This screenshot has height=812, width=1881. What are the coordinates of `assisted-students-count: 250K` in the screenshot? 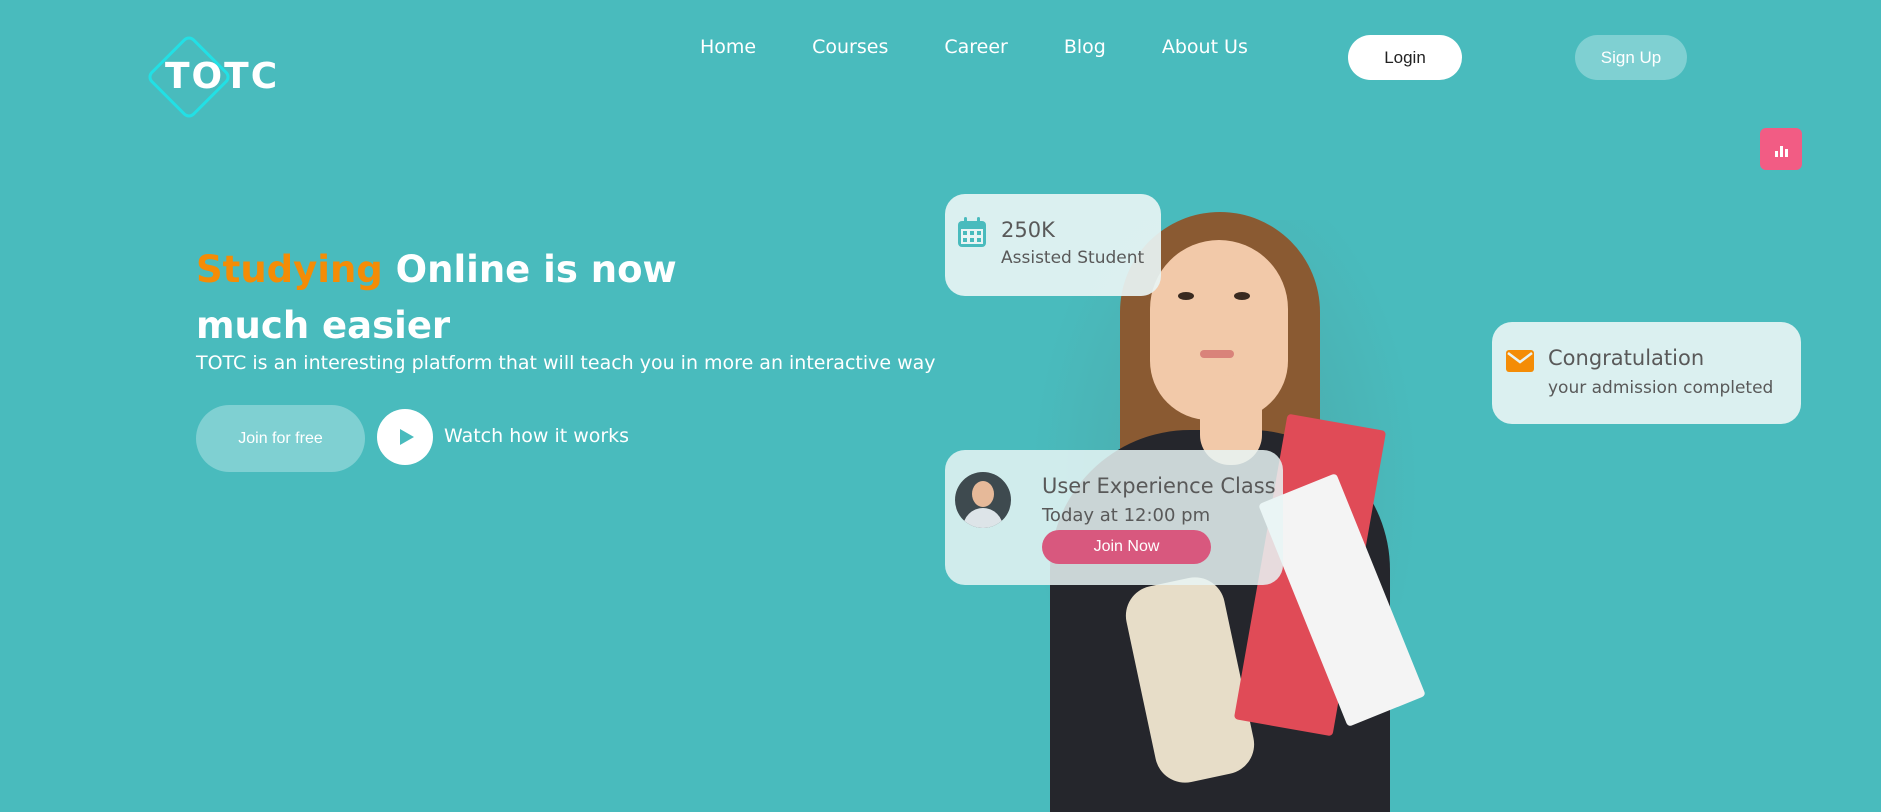 It's located at (1028, 230).